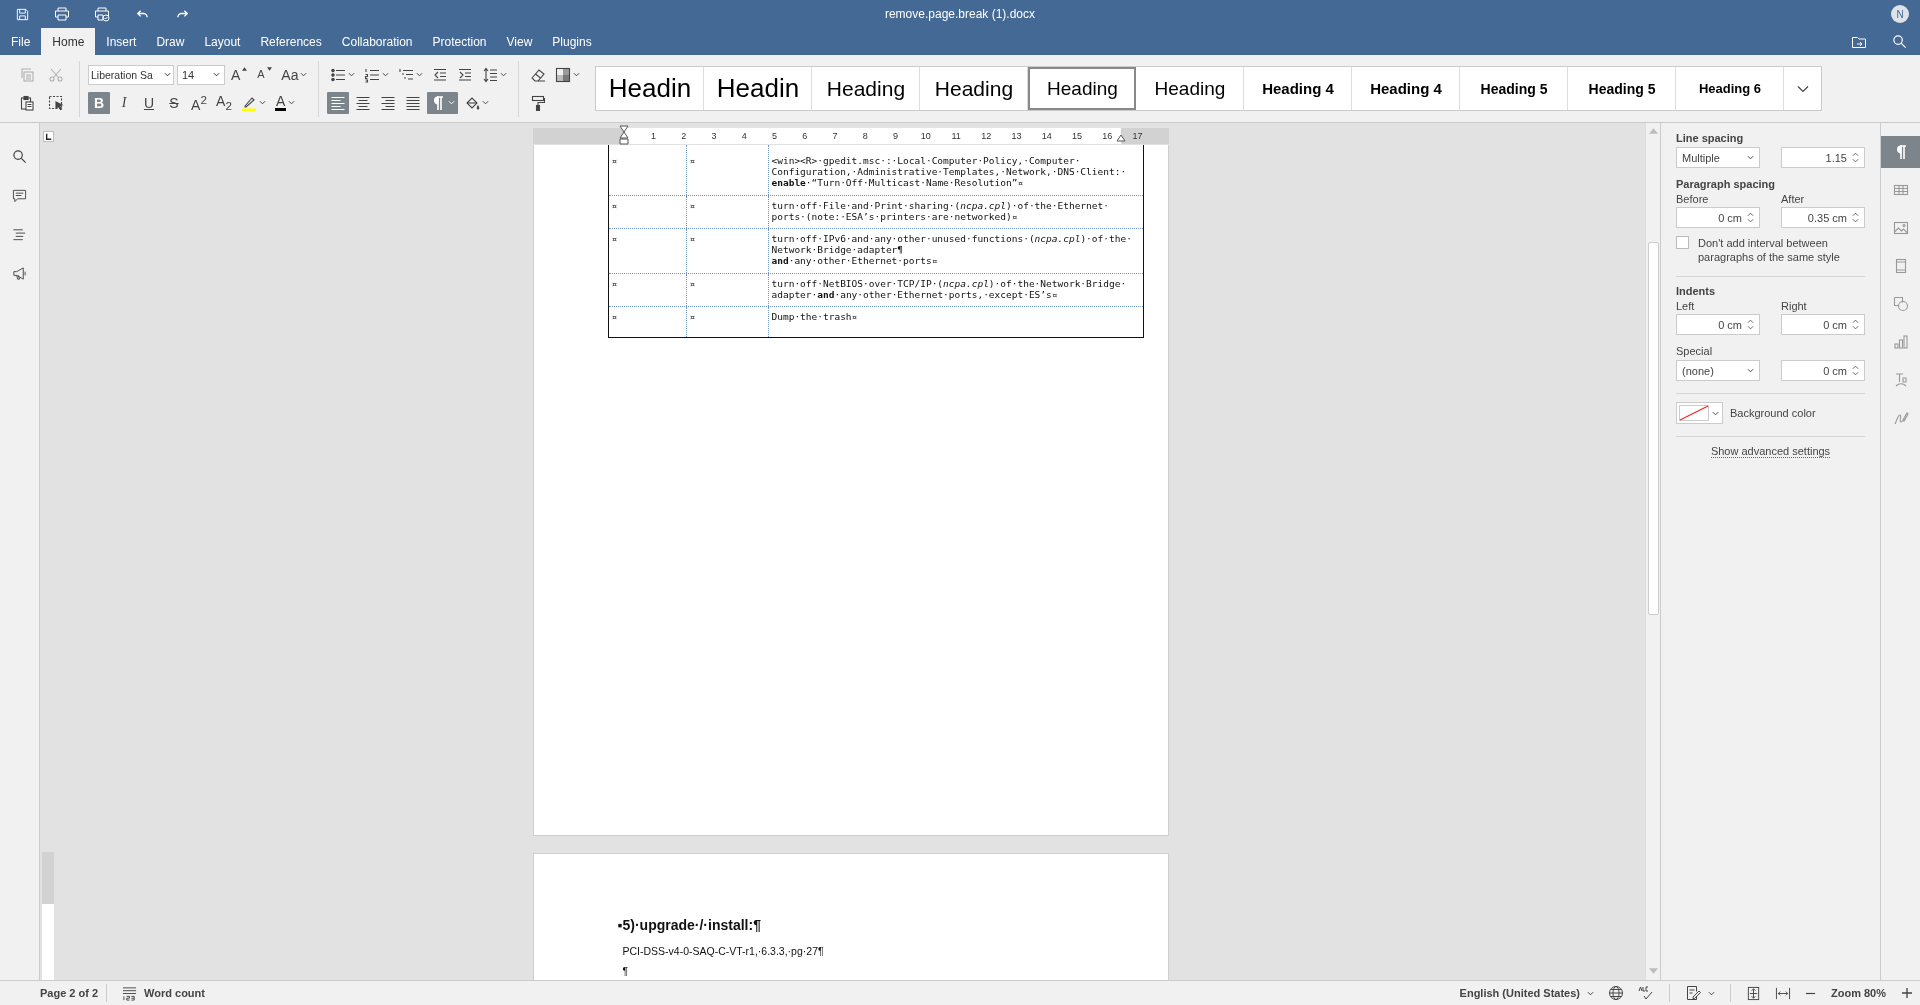  I want to click on underline-button: U, so click(149, 102).